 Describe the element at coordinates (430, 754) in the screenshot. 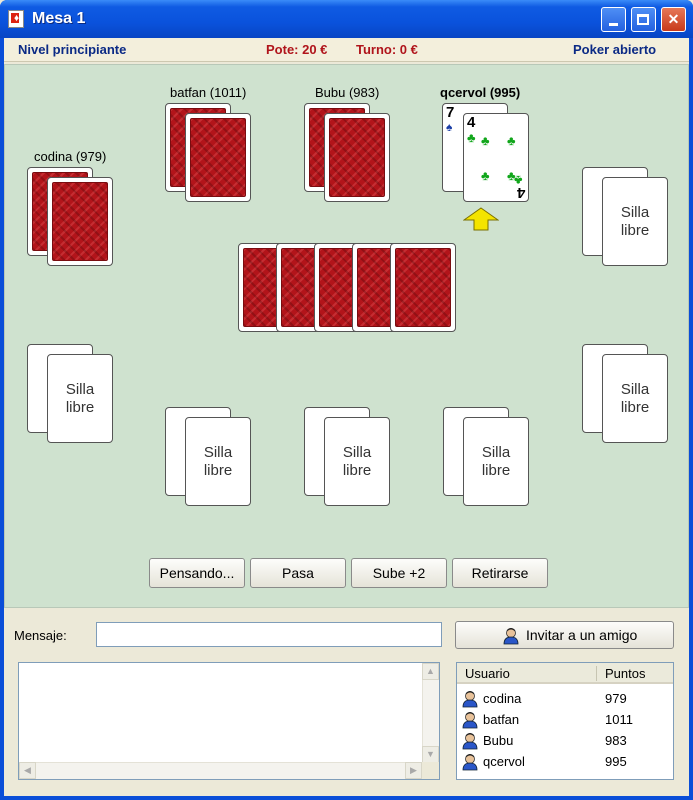

I see `scroll-down-icon: ▼` at that location.